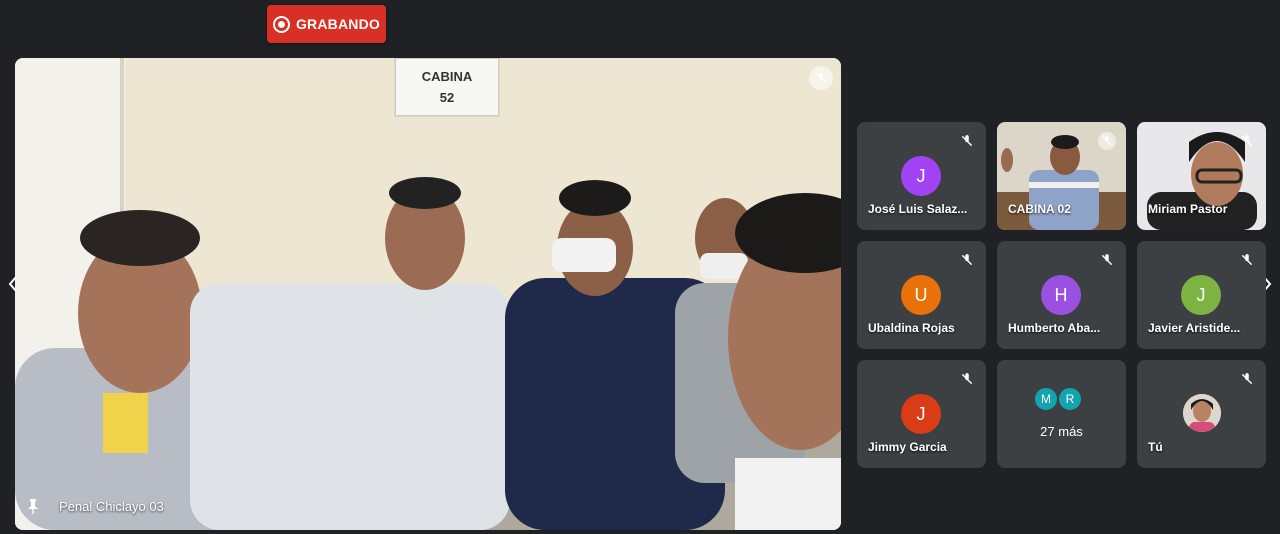  I want to click on cabina-sign-title: CABINA, so click(447, 76).